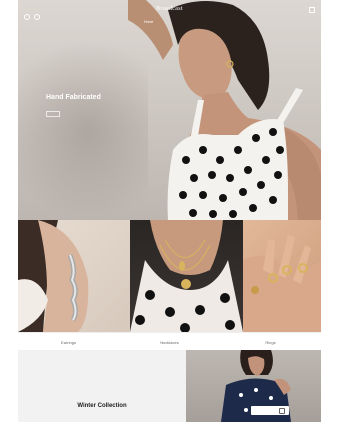 The image size is (339, 422). I want to click on nav-link-home: Home, so click(148, 22).